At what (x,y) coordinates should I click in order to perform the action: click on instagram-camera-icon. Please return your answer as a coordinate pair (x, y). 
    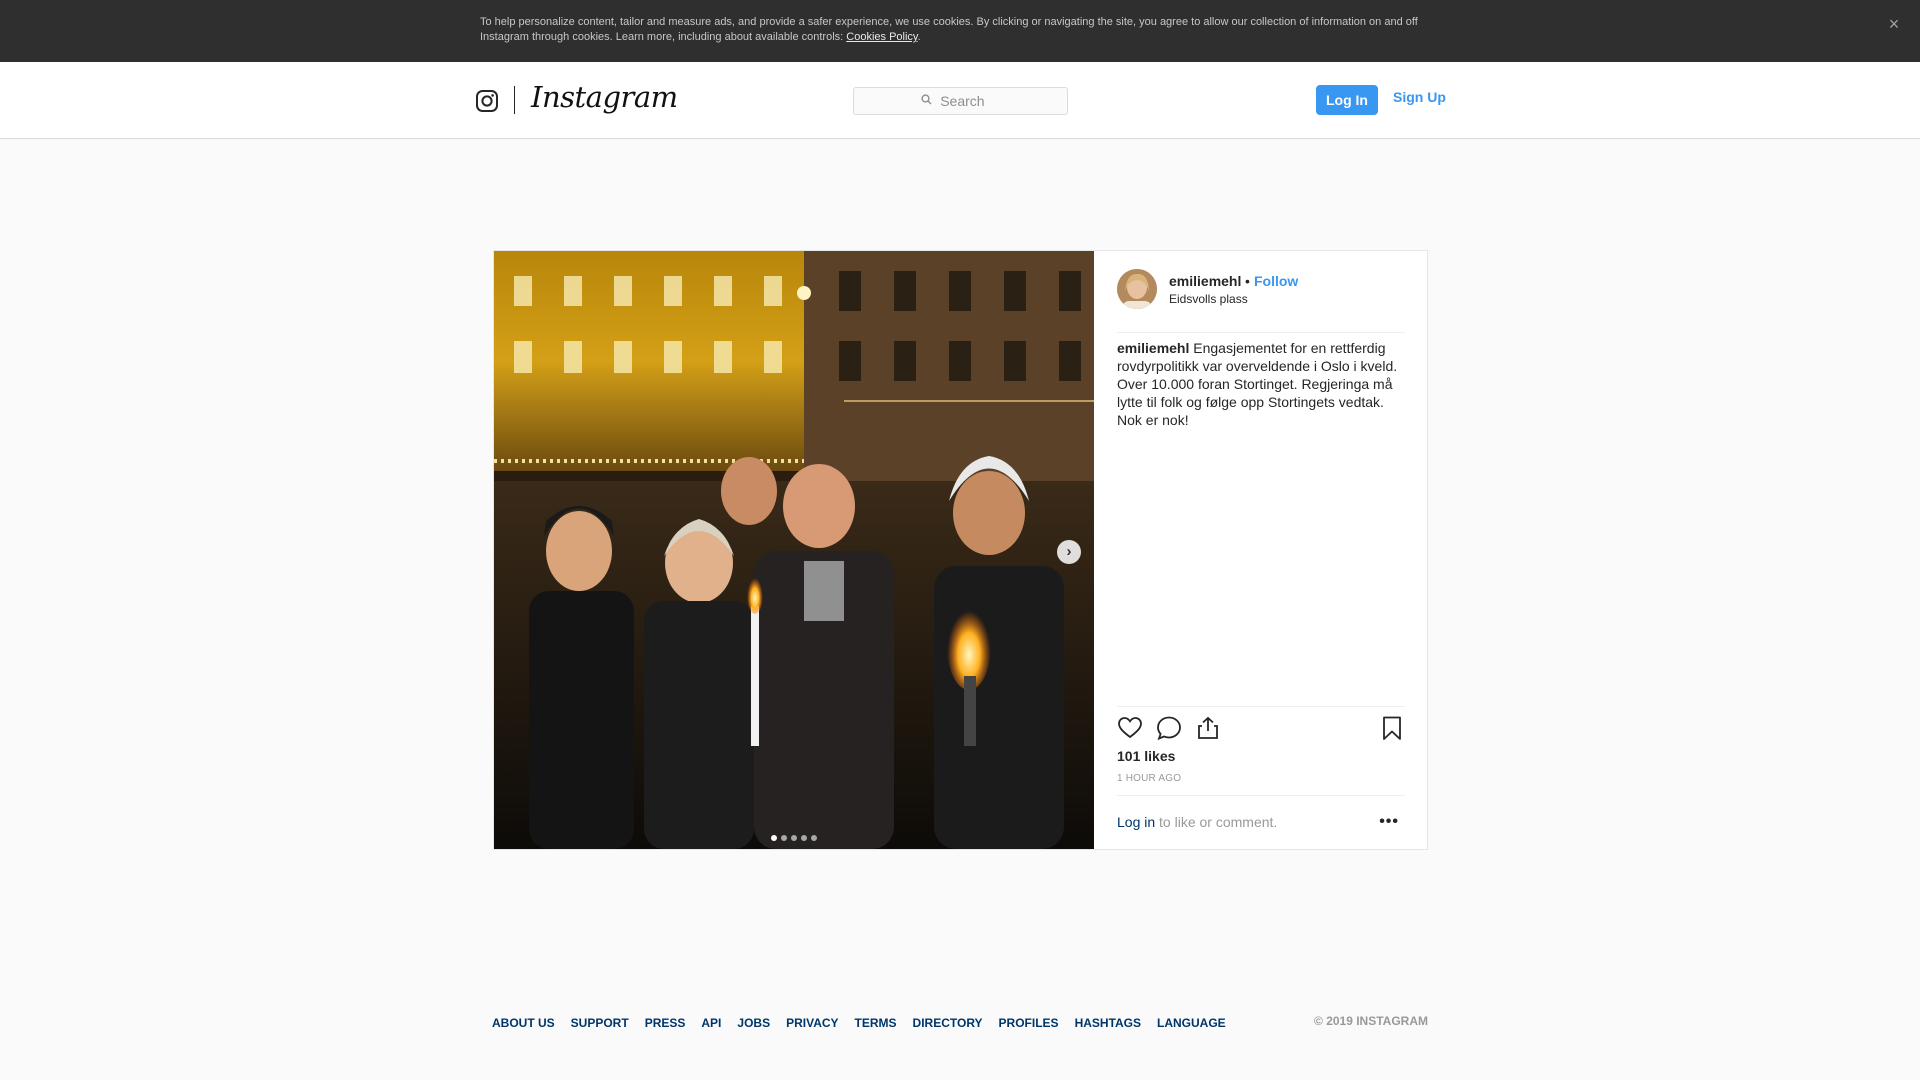
    Looking at the image, I should click on (487, 101).